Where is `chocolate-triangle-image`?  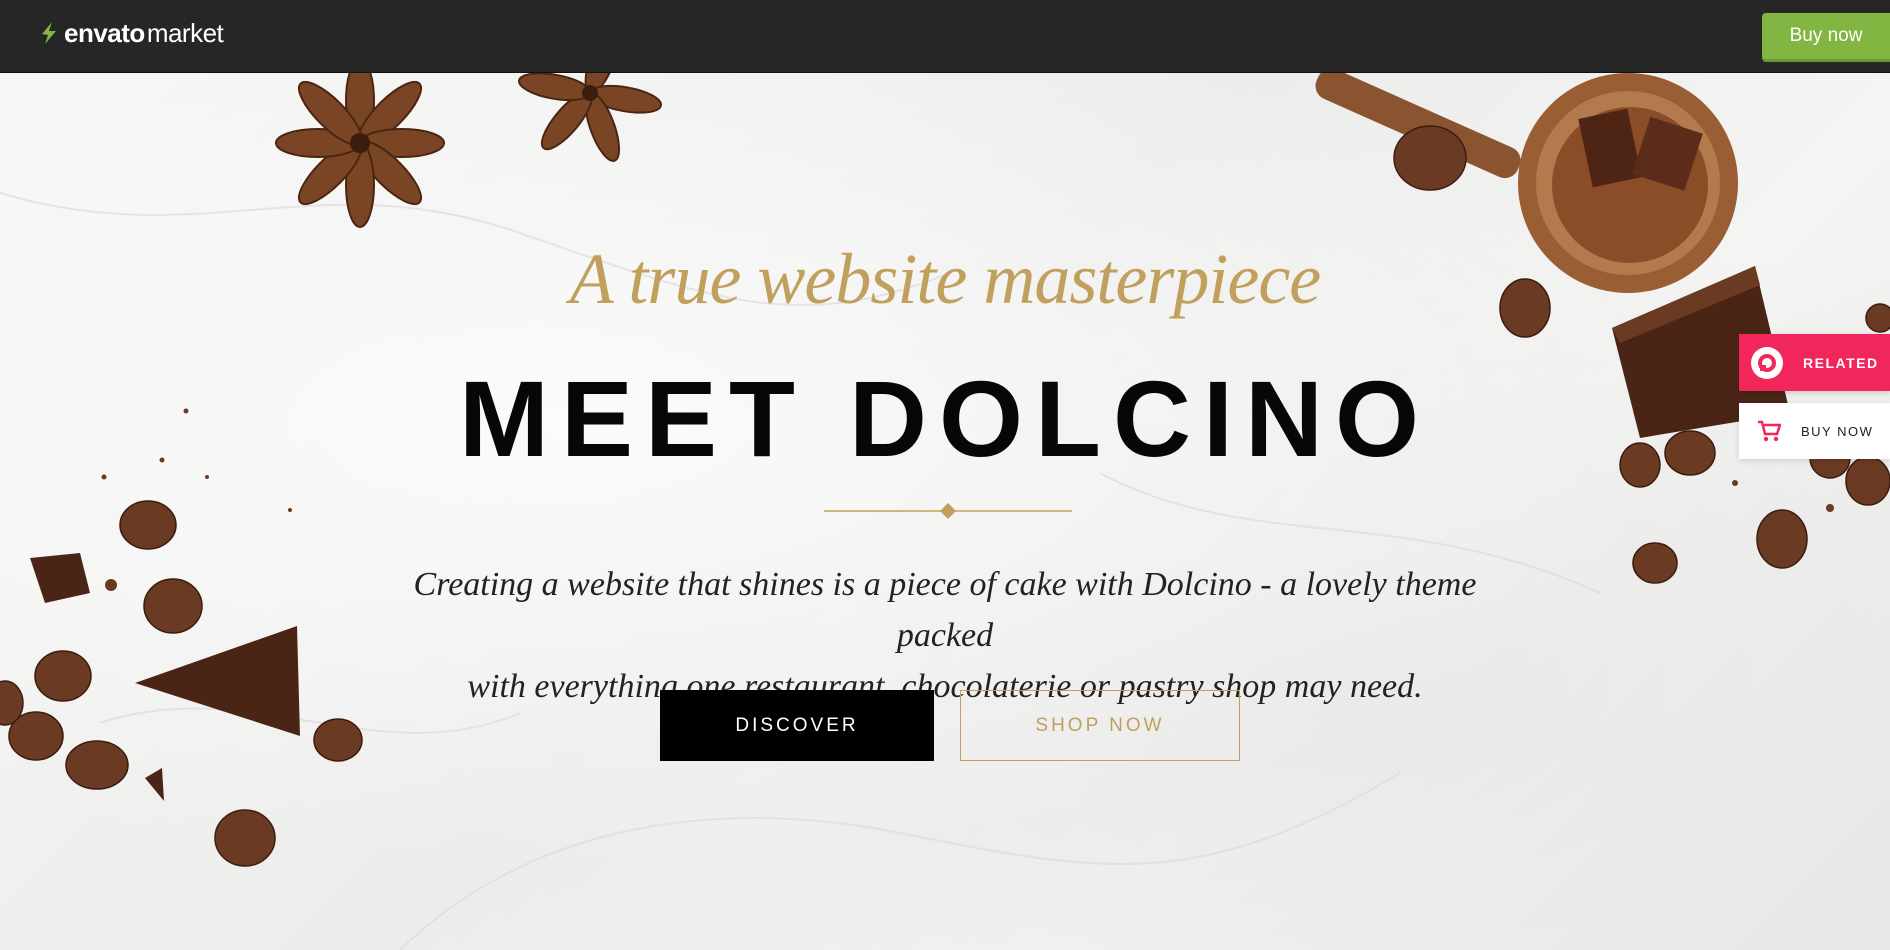 chocolate-triangle-image is located at coordinates (217, 681).